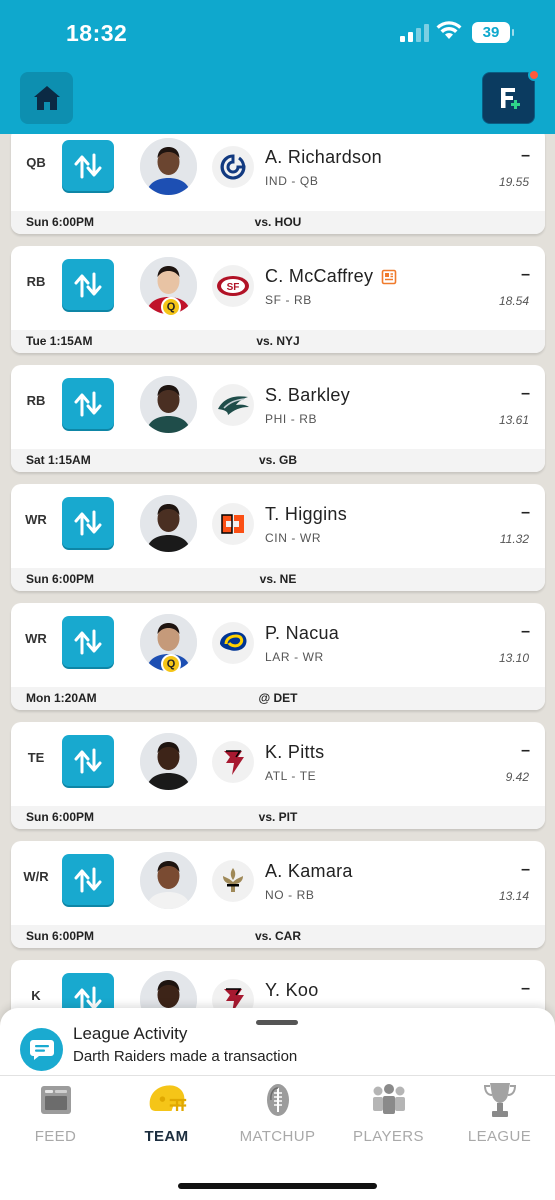 This screenshot has width=555, height=1200. I want to click on player-name: Y. Koo, so click(292, 990).